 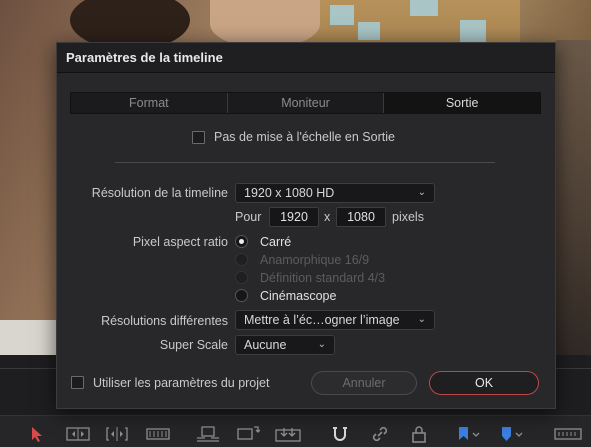 What do you see at coordinates (323, 278) in the screenshot?
I see `radio-definition-standard-label: Définition standard 4/3` at bounding box center [323, 278].